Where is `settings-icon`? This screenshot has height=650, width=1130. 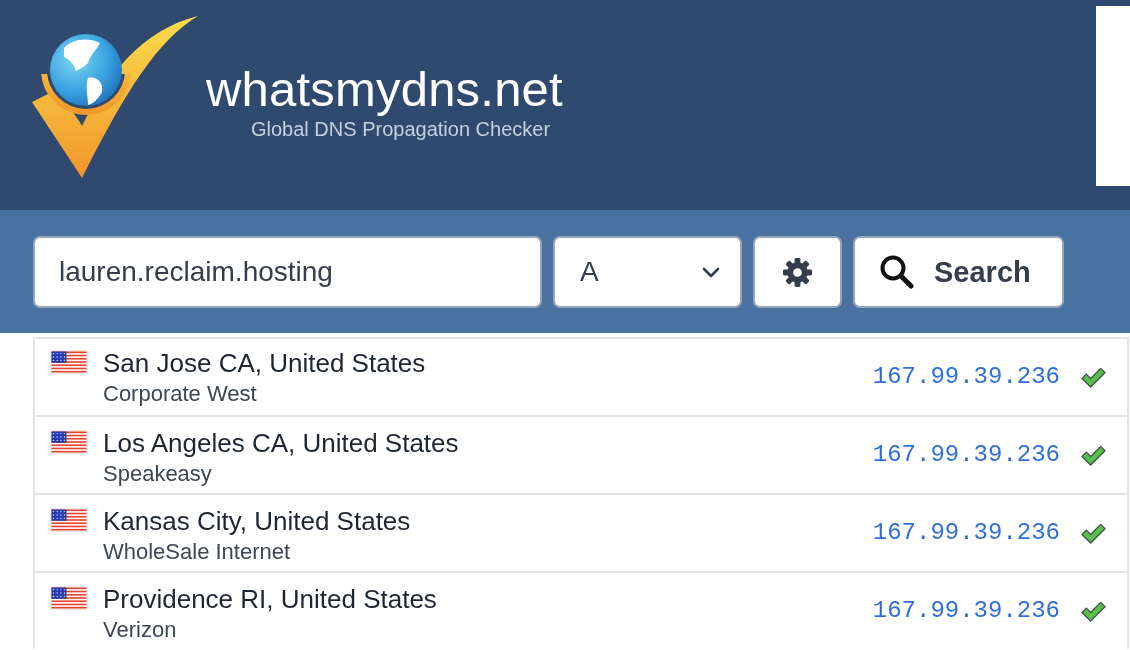
settings-icon is located at coordinates (797, 272).